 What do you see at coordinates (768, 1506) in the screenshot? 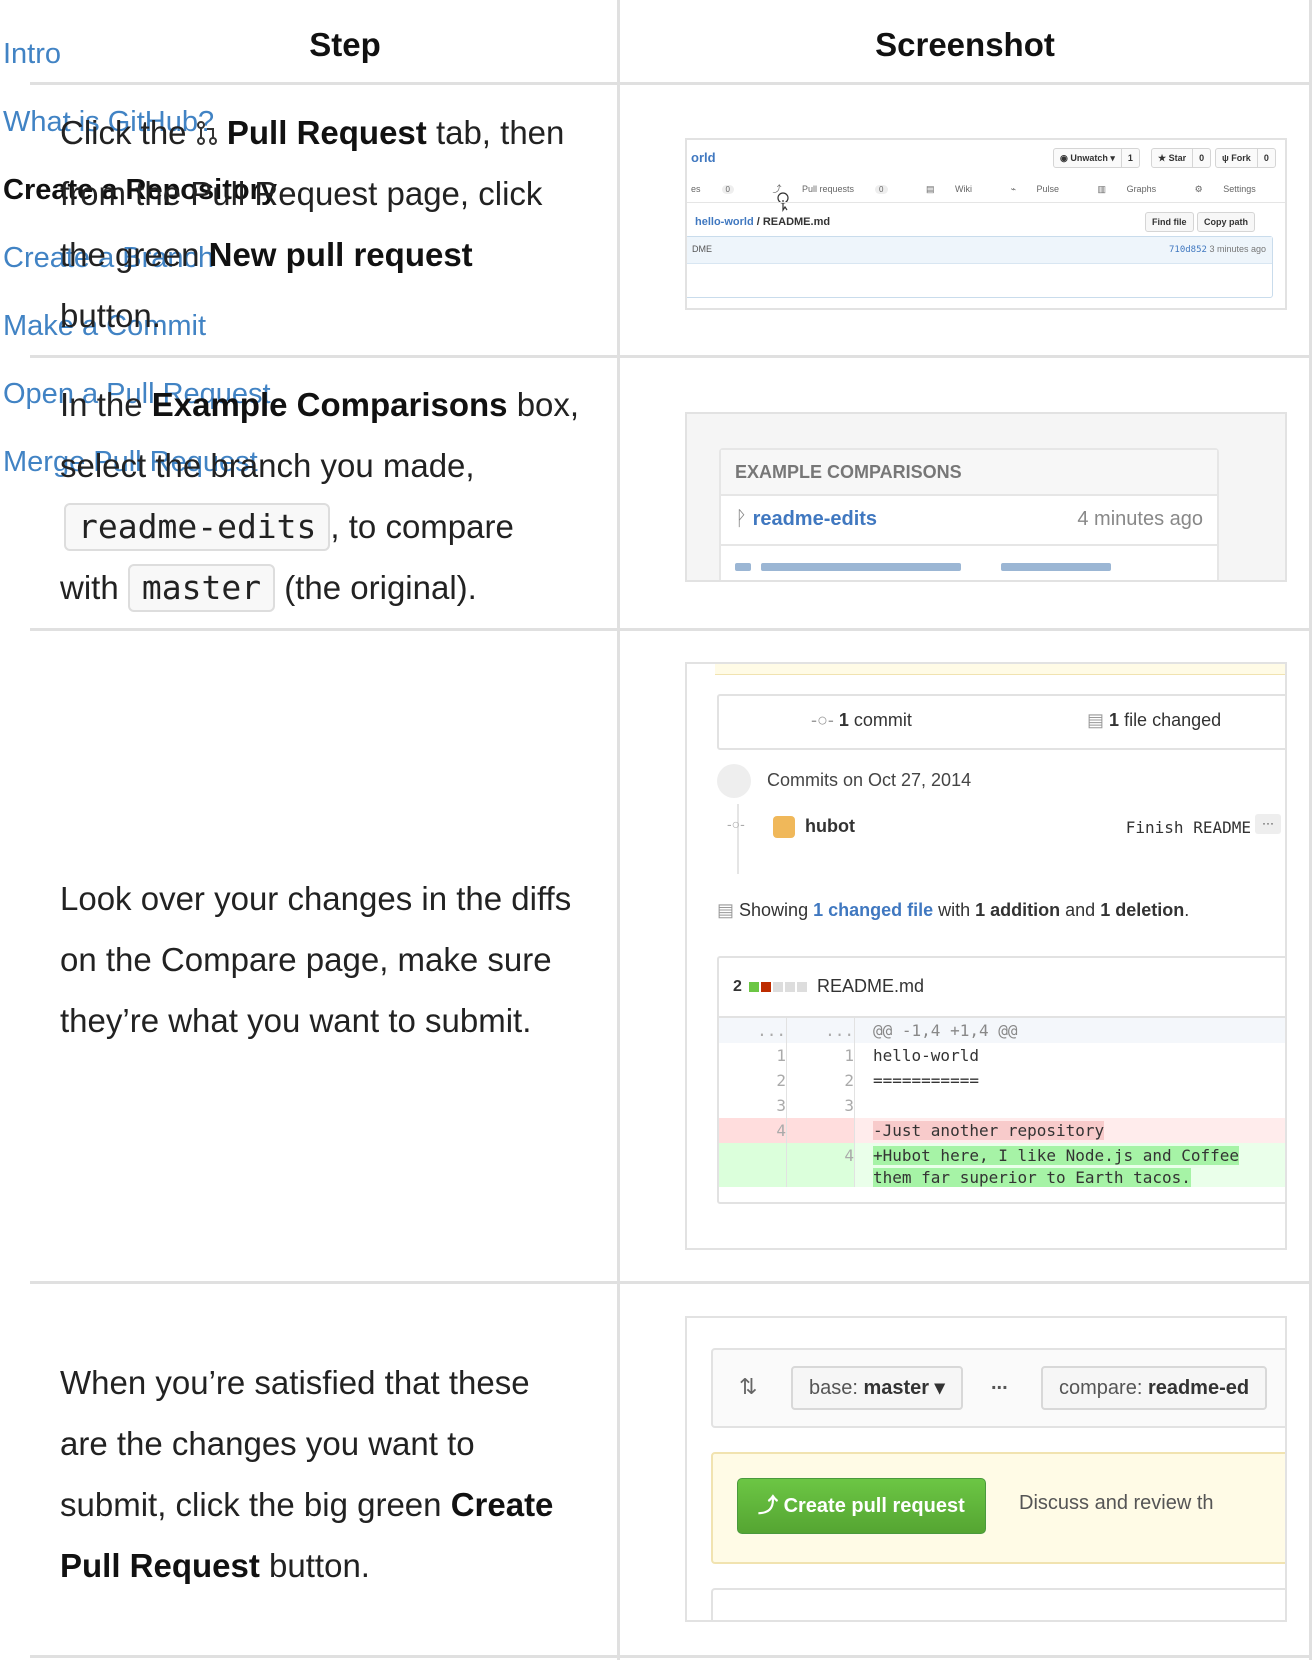
I see `pull-request-icon: ⤴` at bounding box center [768, 1506].